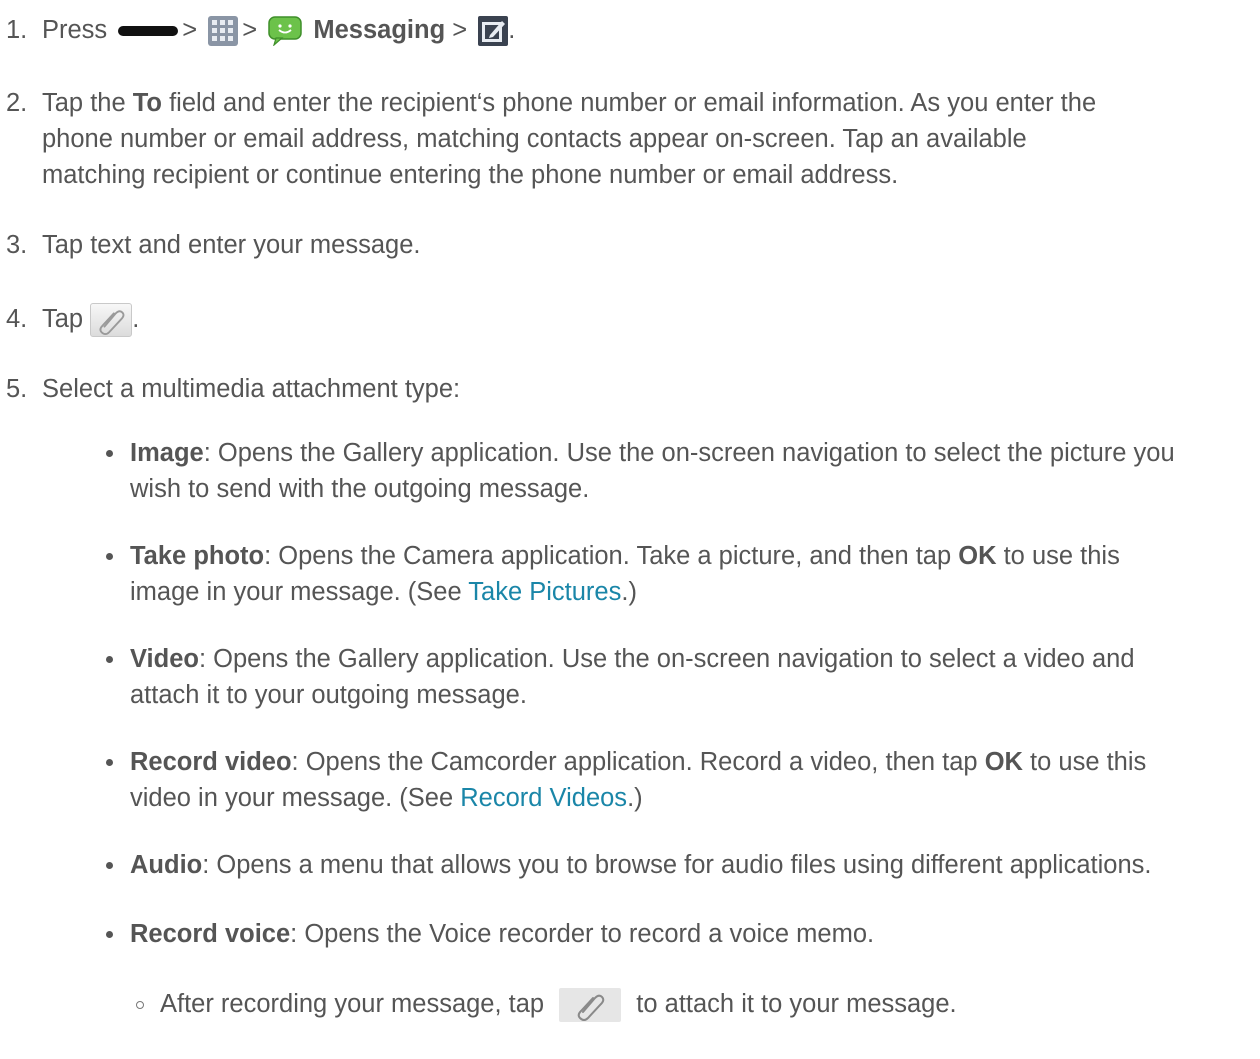  What do you see at coordinates (544, 592) in the screenshot?
I see `take-pictures-link: Take Pictures` at bounding box center [544, 592].